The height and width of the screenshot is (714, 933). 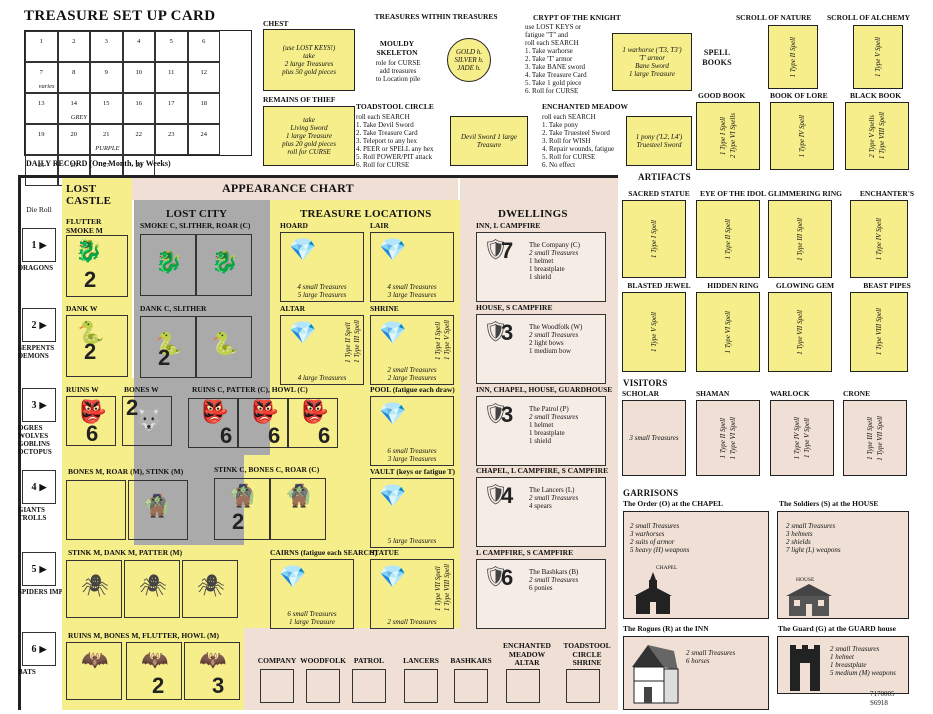 I want to click on chest-line: take, so click(x=309, y=56).